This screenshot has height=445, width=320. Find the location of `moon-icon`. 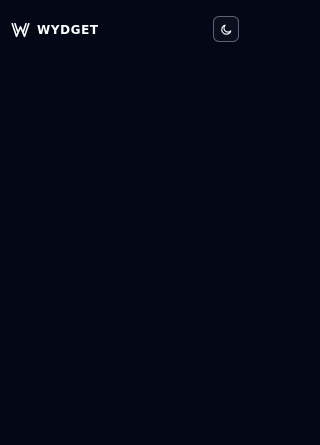

moon-icon is located at coordinates (225, 29).